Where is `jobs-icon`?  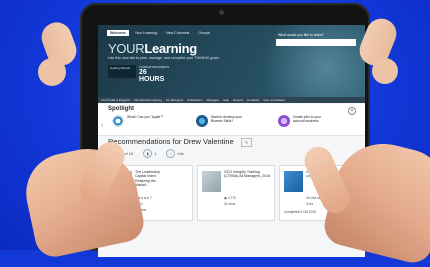
jobs-icon is located at coordinates (284, 121).